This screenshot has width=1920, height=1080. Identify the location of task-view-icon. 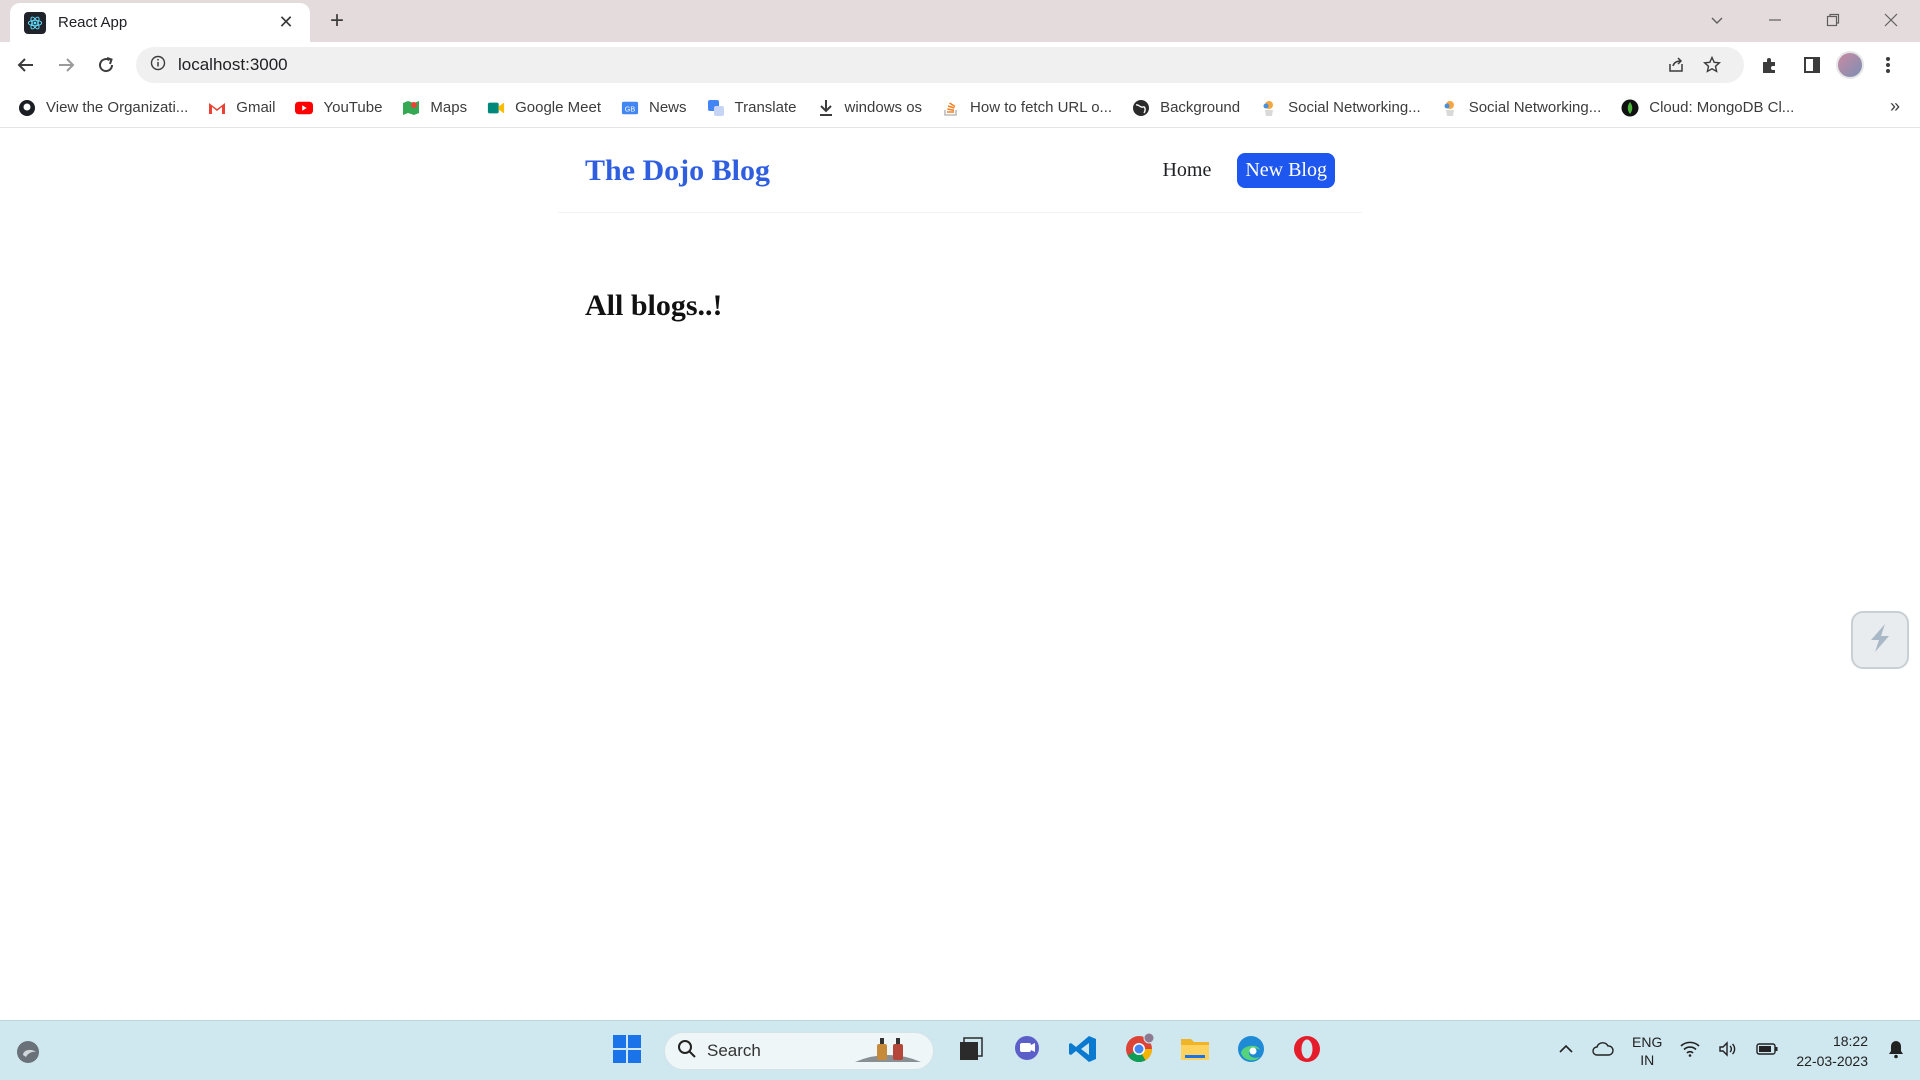
(971, 1051).